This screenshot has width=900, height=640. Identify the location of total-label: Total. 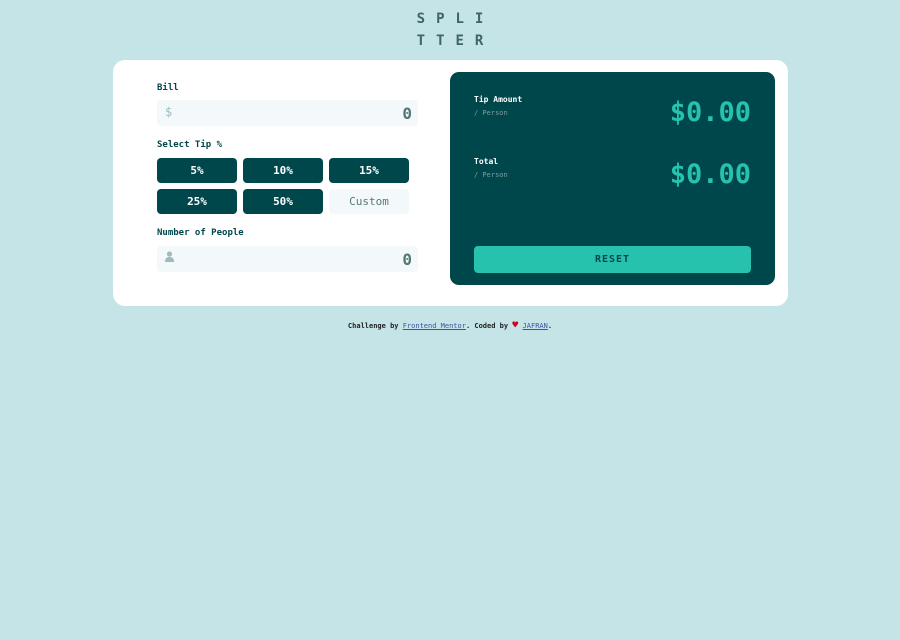
(486, 161).